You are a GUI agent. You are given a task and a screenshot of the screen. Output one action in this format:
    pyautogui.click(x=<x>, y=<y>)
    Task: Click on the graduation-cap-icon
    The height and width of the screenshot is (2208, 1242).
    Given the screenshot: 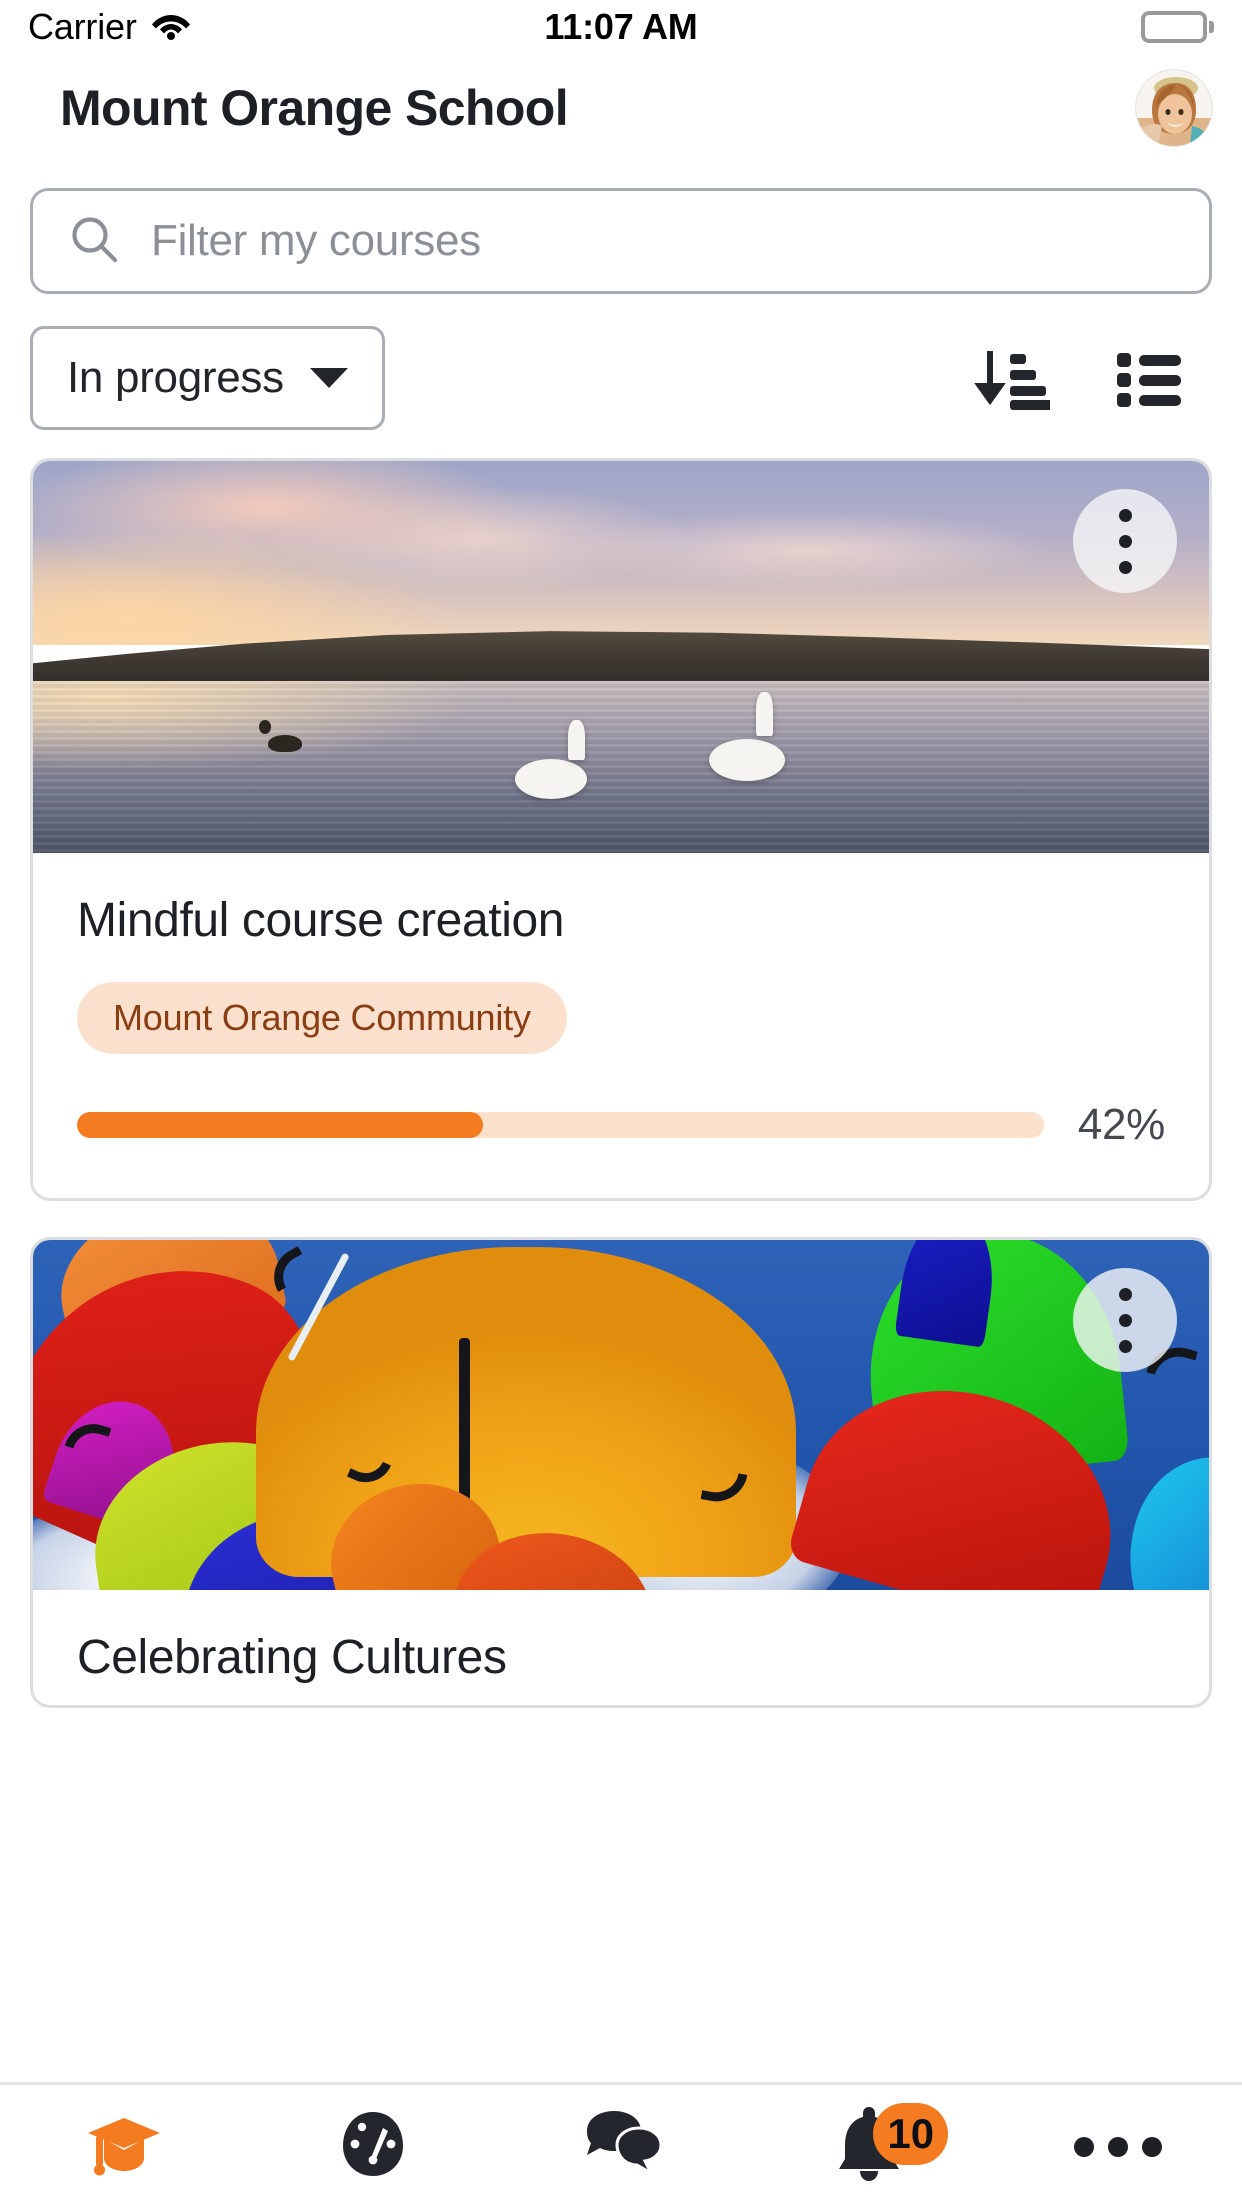 What is the action you would take?
    pyautogui.click(x=124, y=2146)
    